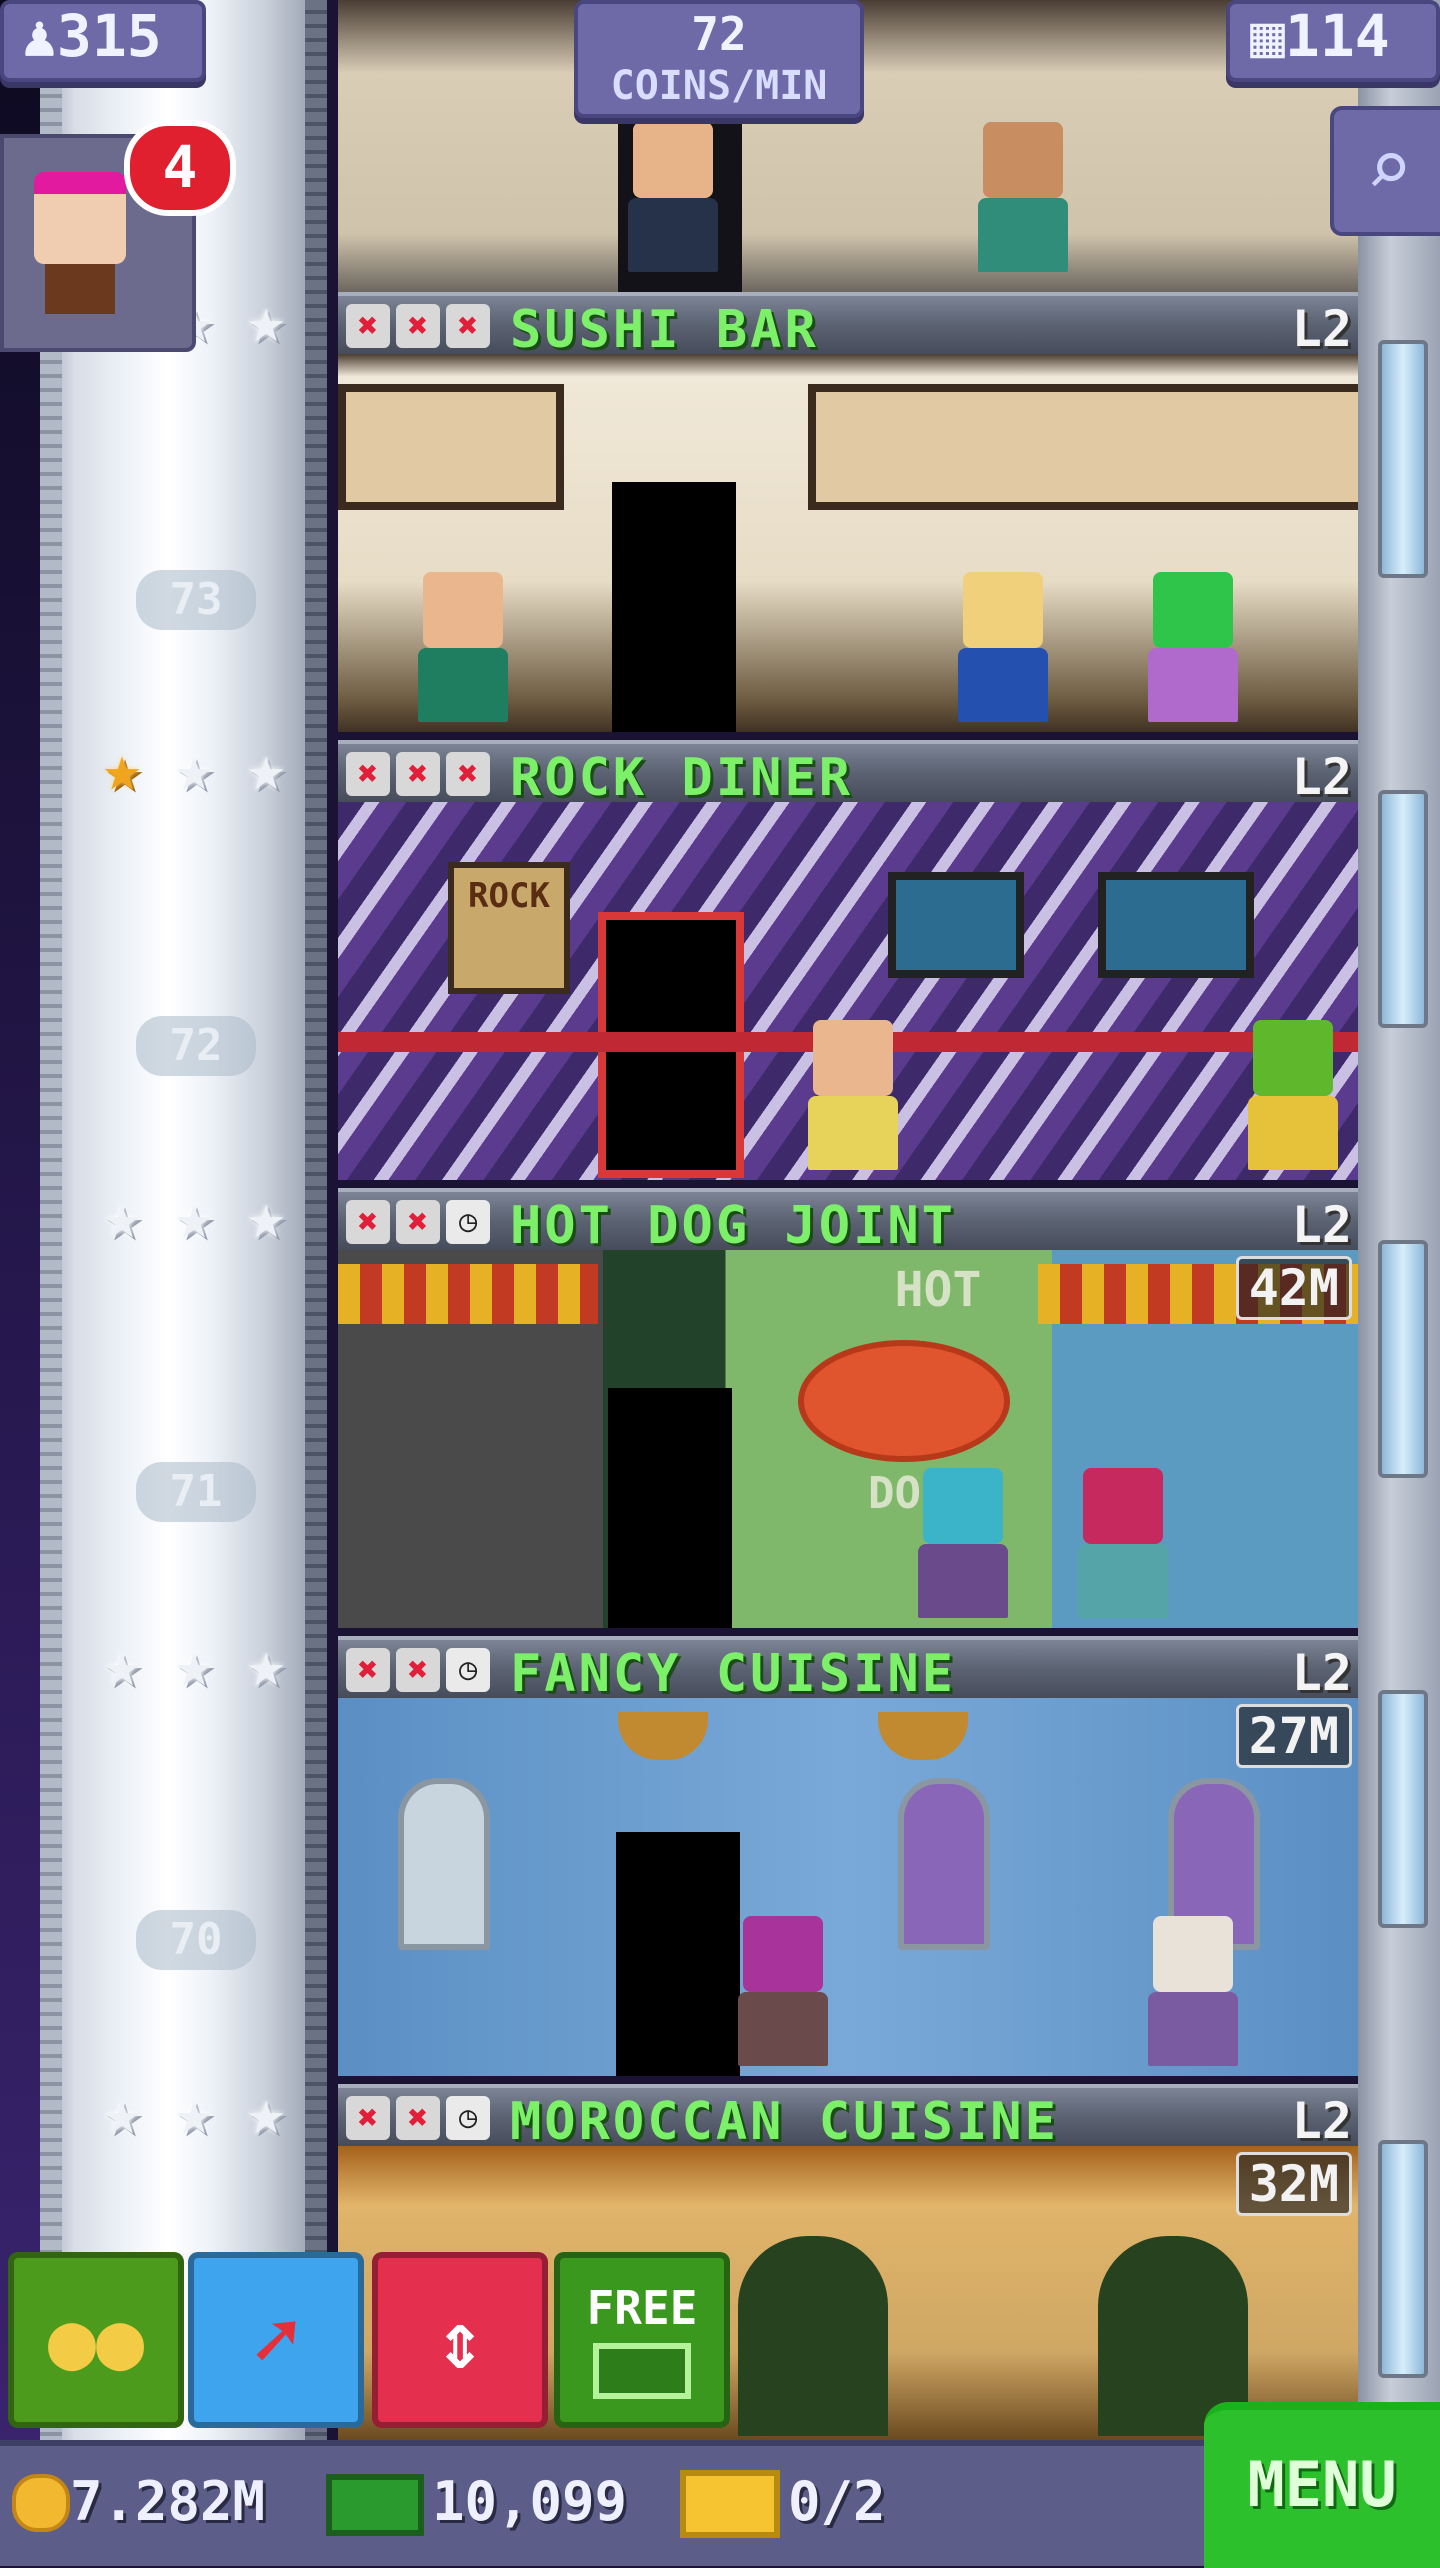 This screenshot has height=2568, width=1440. What do you see at coordinates (848, 991) in the screenshot?
I see `room-rock-diner: ROCK` at bounding box center [848, 991].